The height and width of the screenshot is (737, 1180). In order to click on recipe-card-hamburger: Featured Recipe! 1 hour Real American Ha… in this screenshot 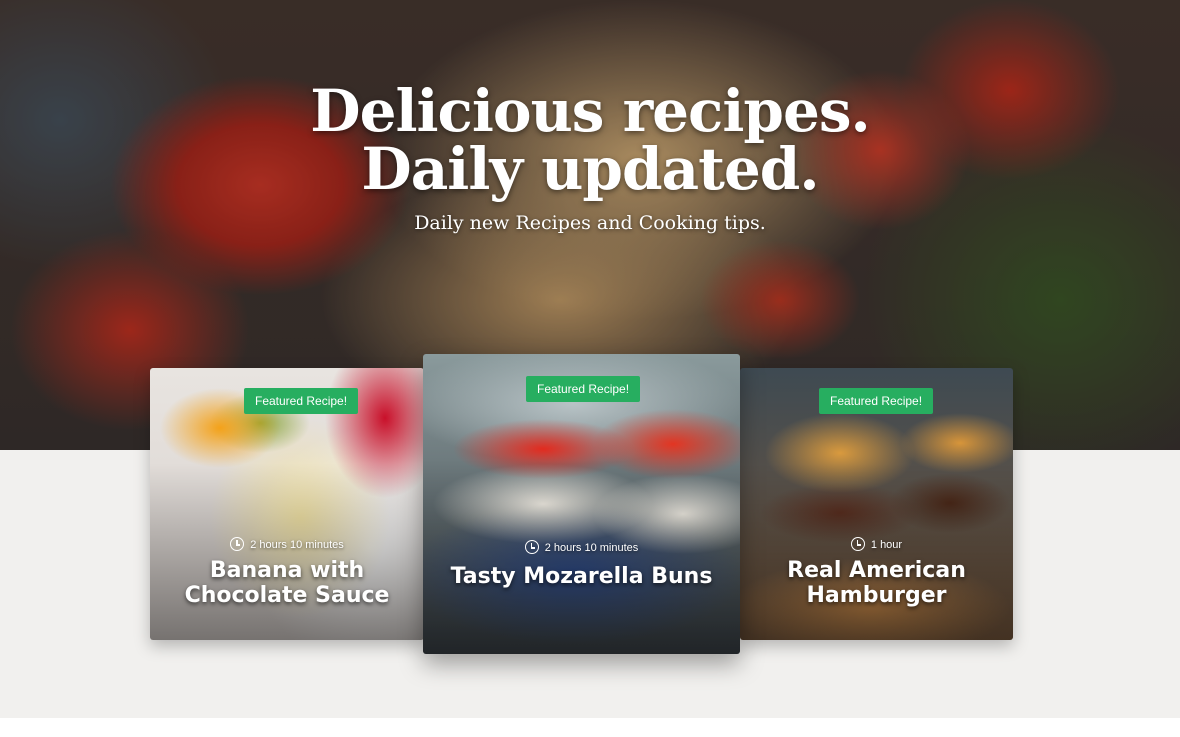, I will do `click(876, 504)`.